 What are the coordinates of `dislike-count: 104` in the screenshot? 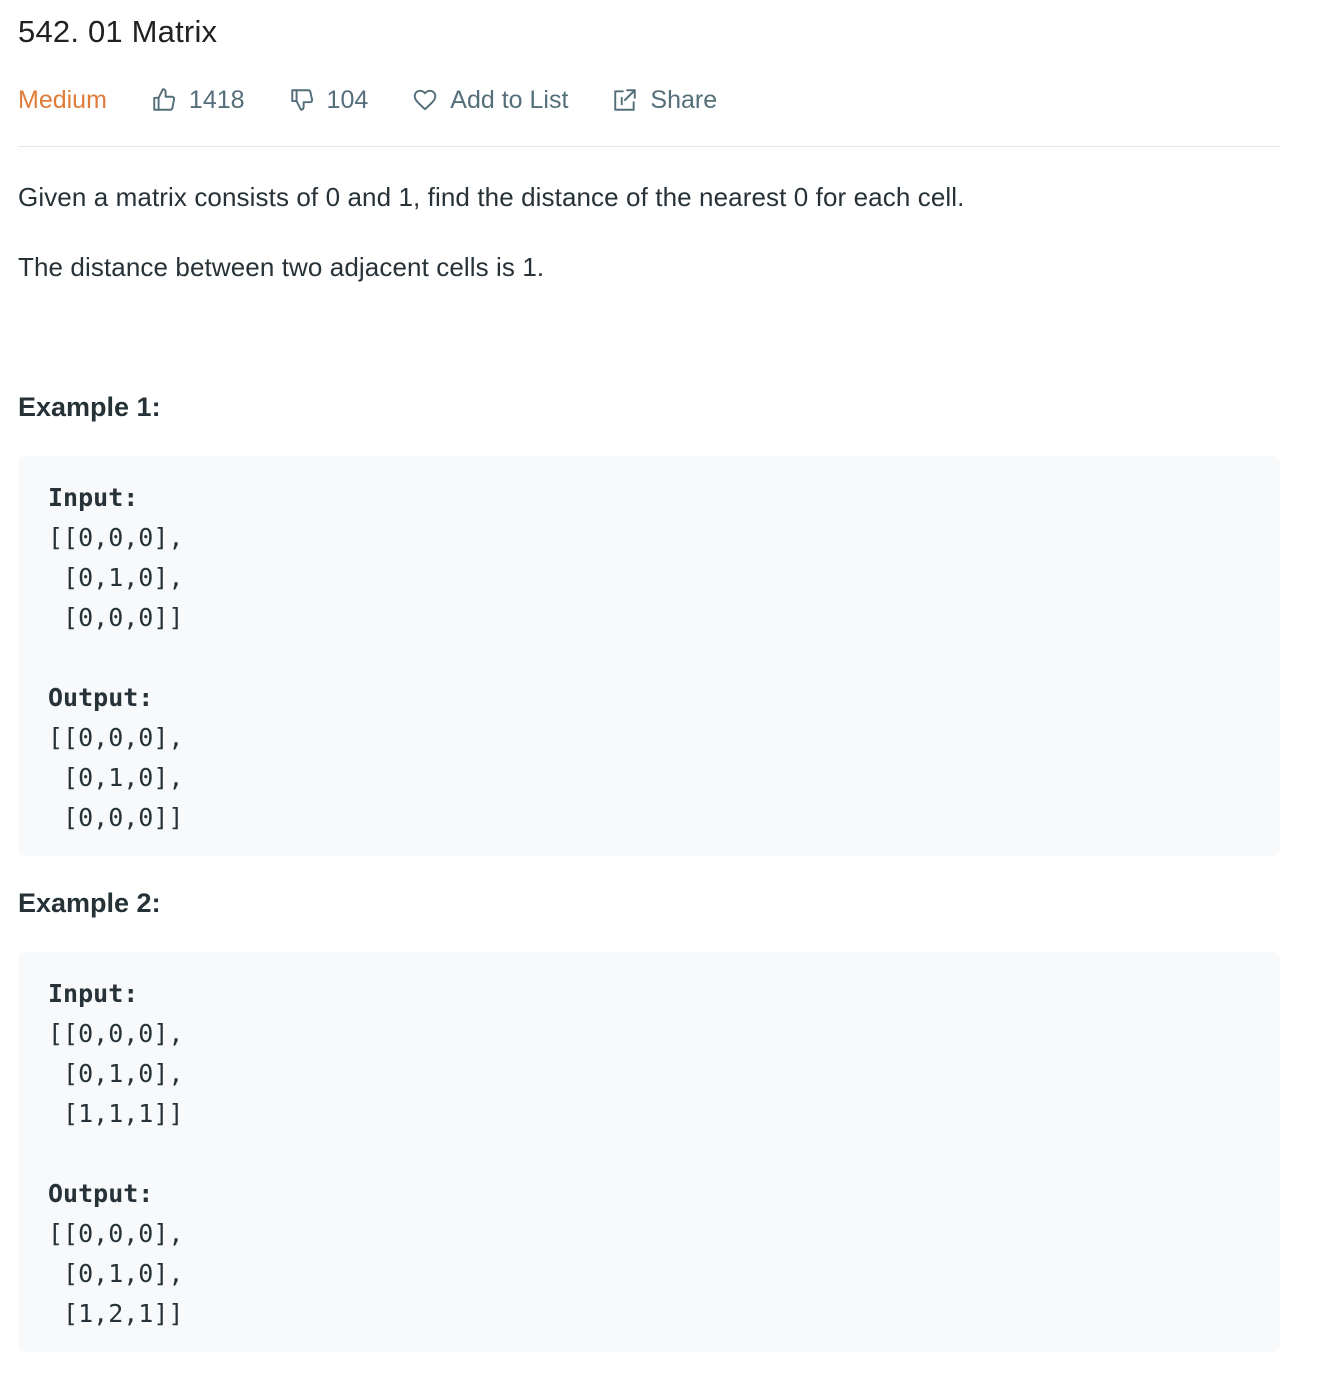 It's located at (347, 99).